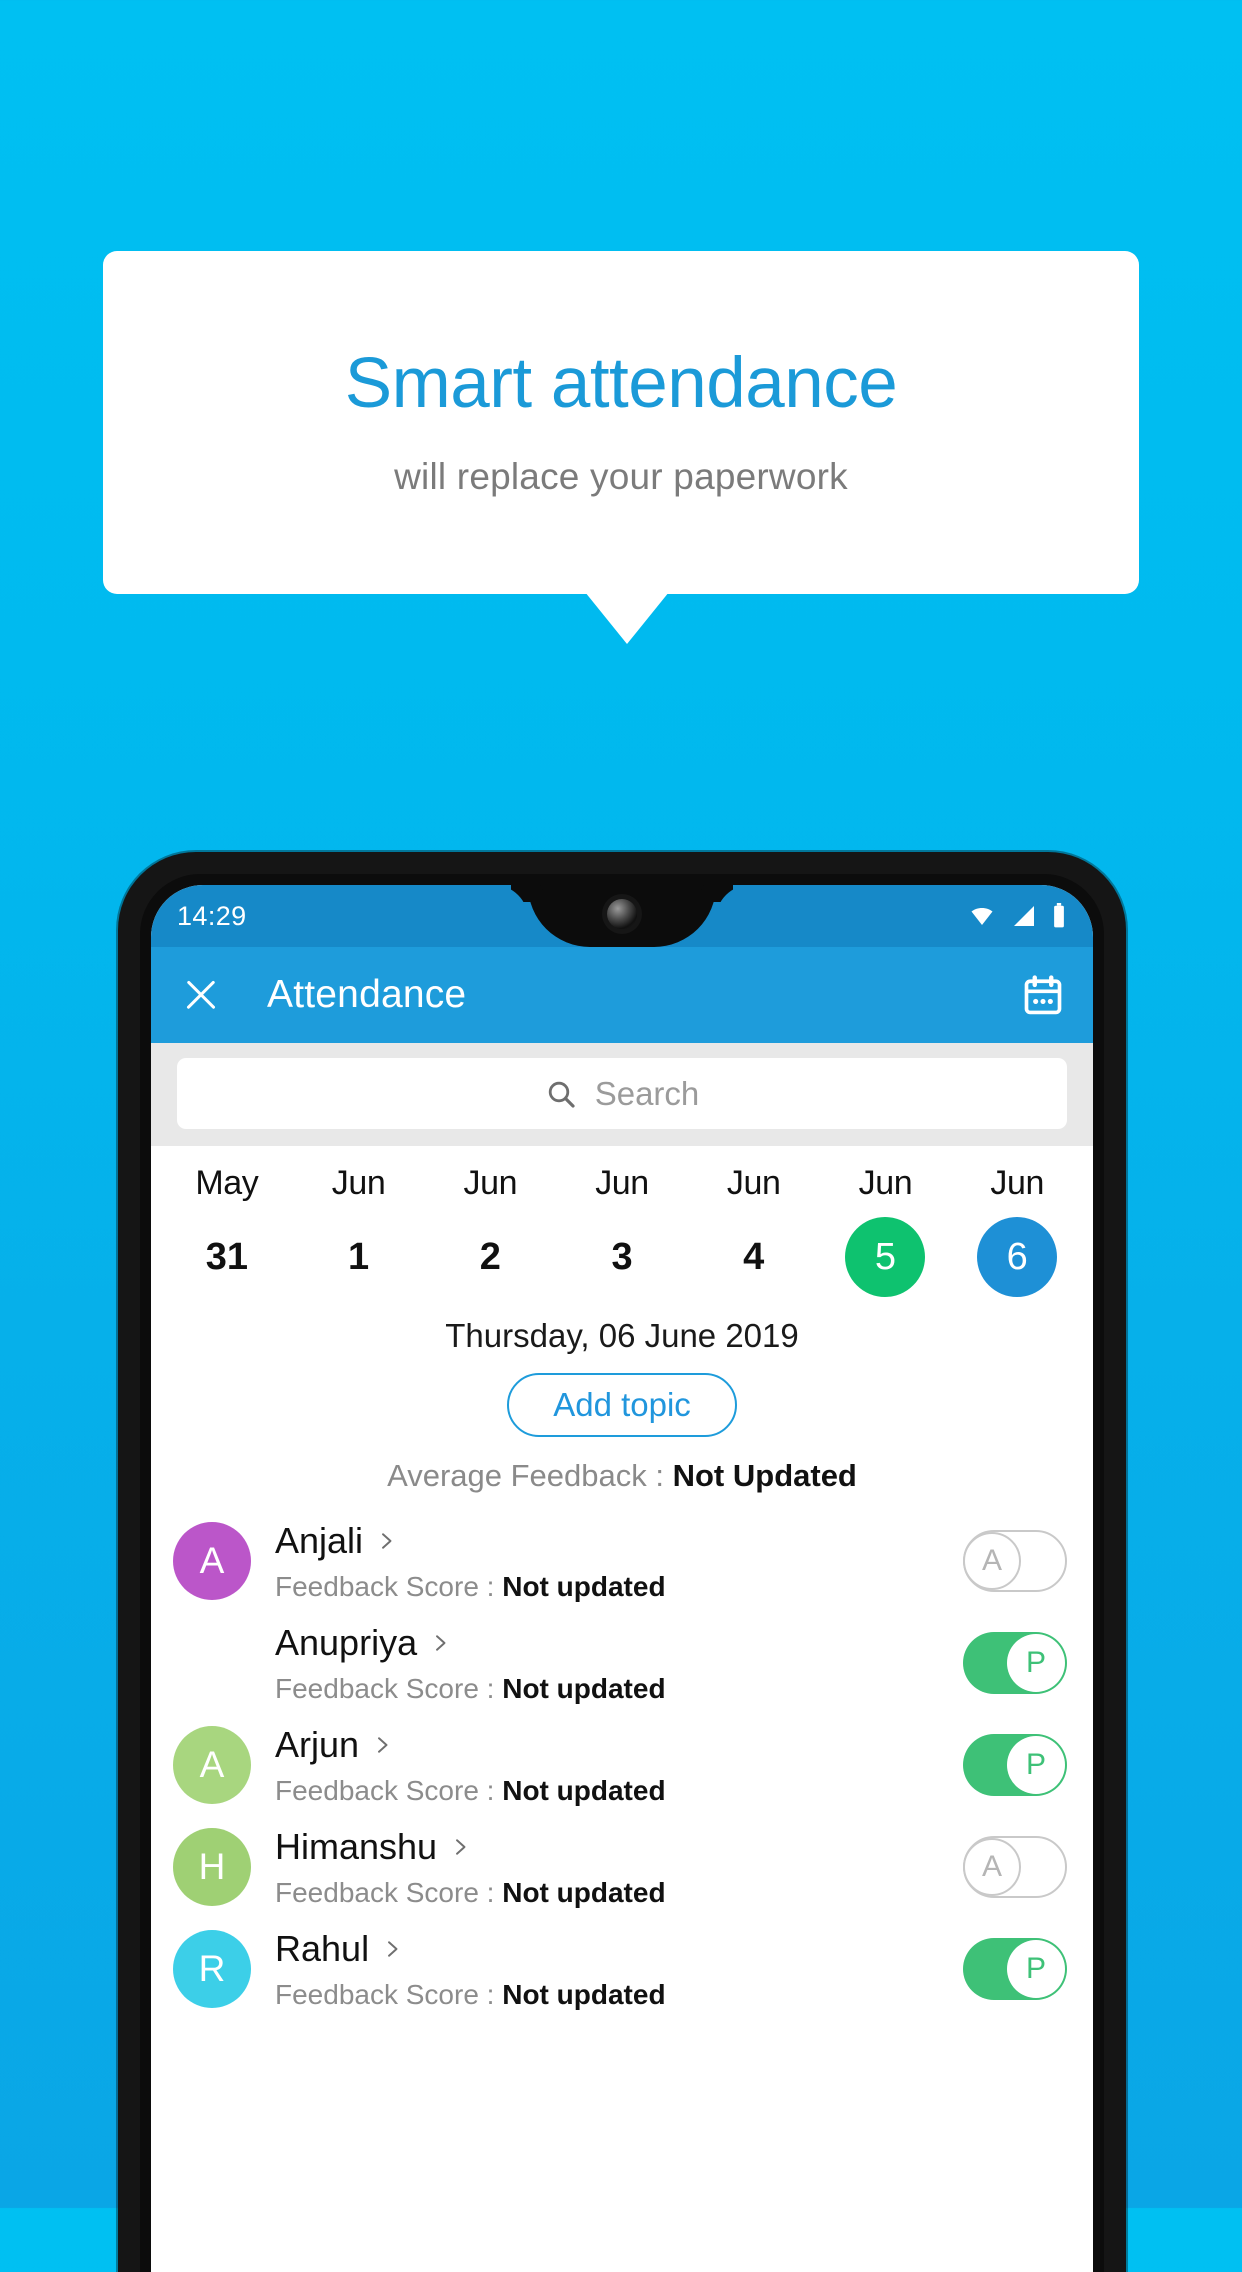 This screenshot has width=1242, height=2272. I want to click on student-info: Anjali Feedback Score : Not updated, so click(619, 1561).